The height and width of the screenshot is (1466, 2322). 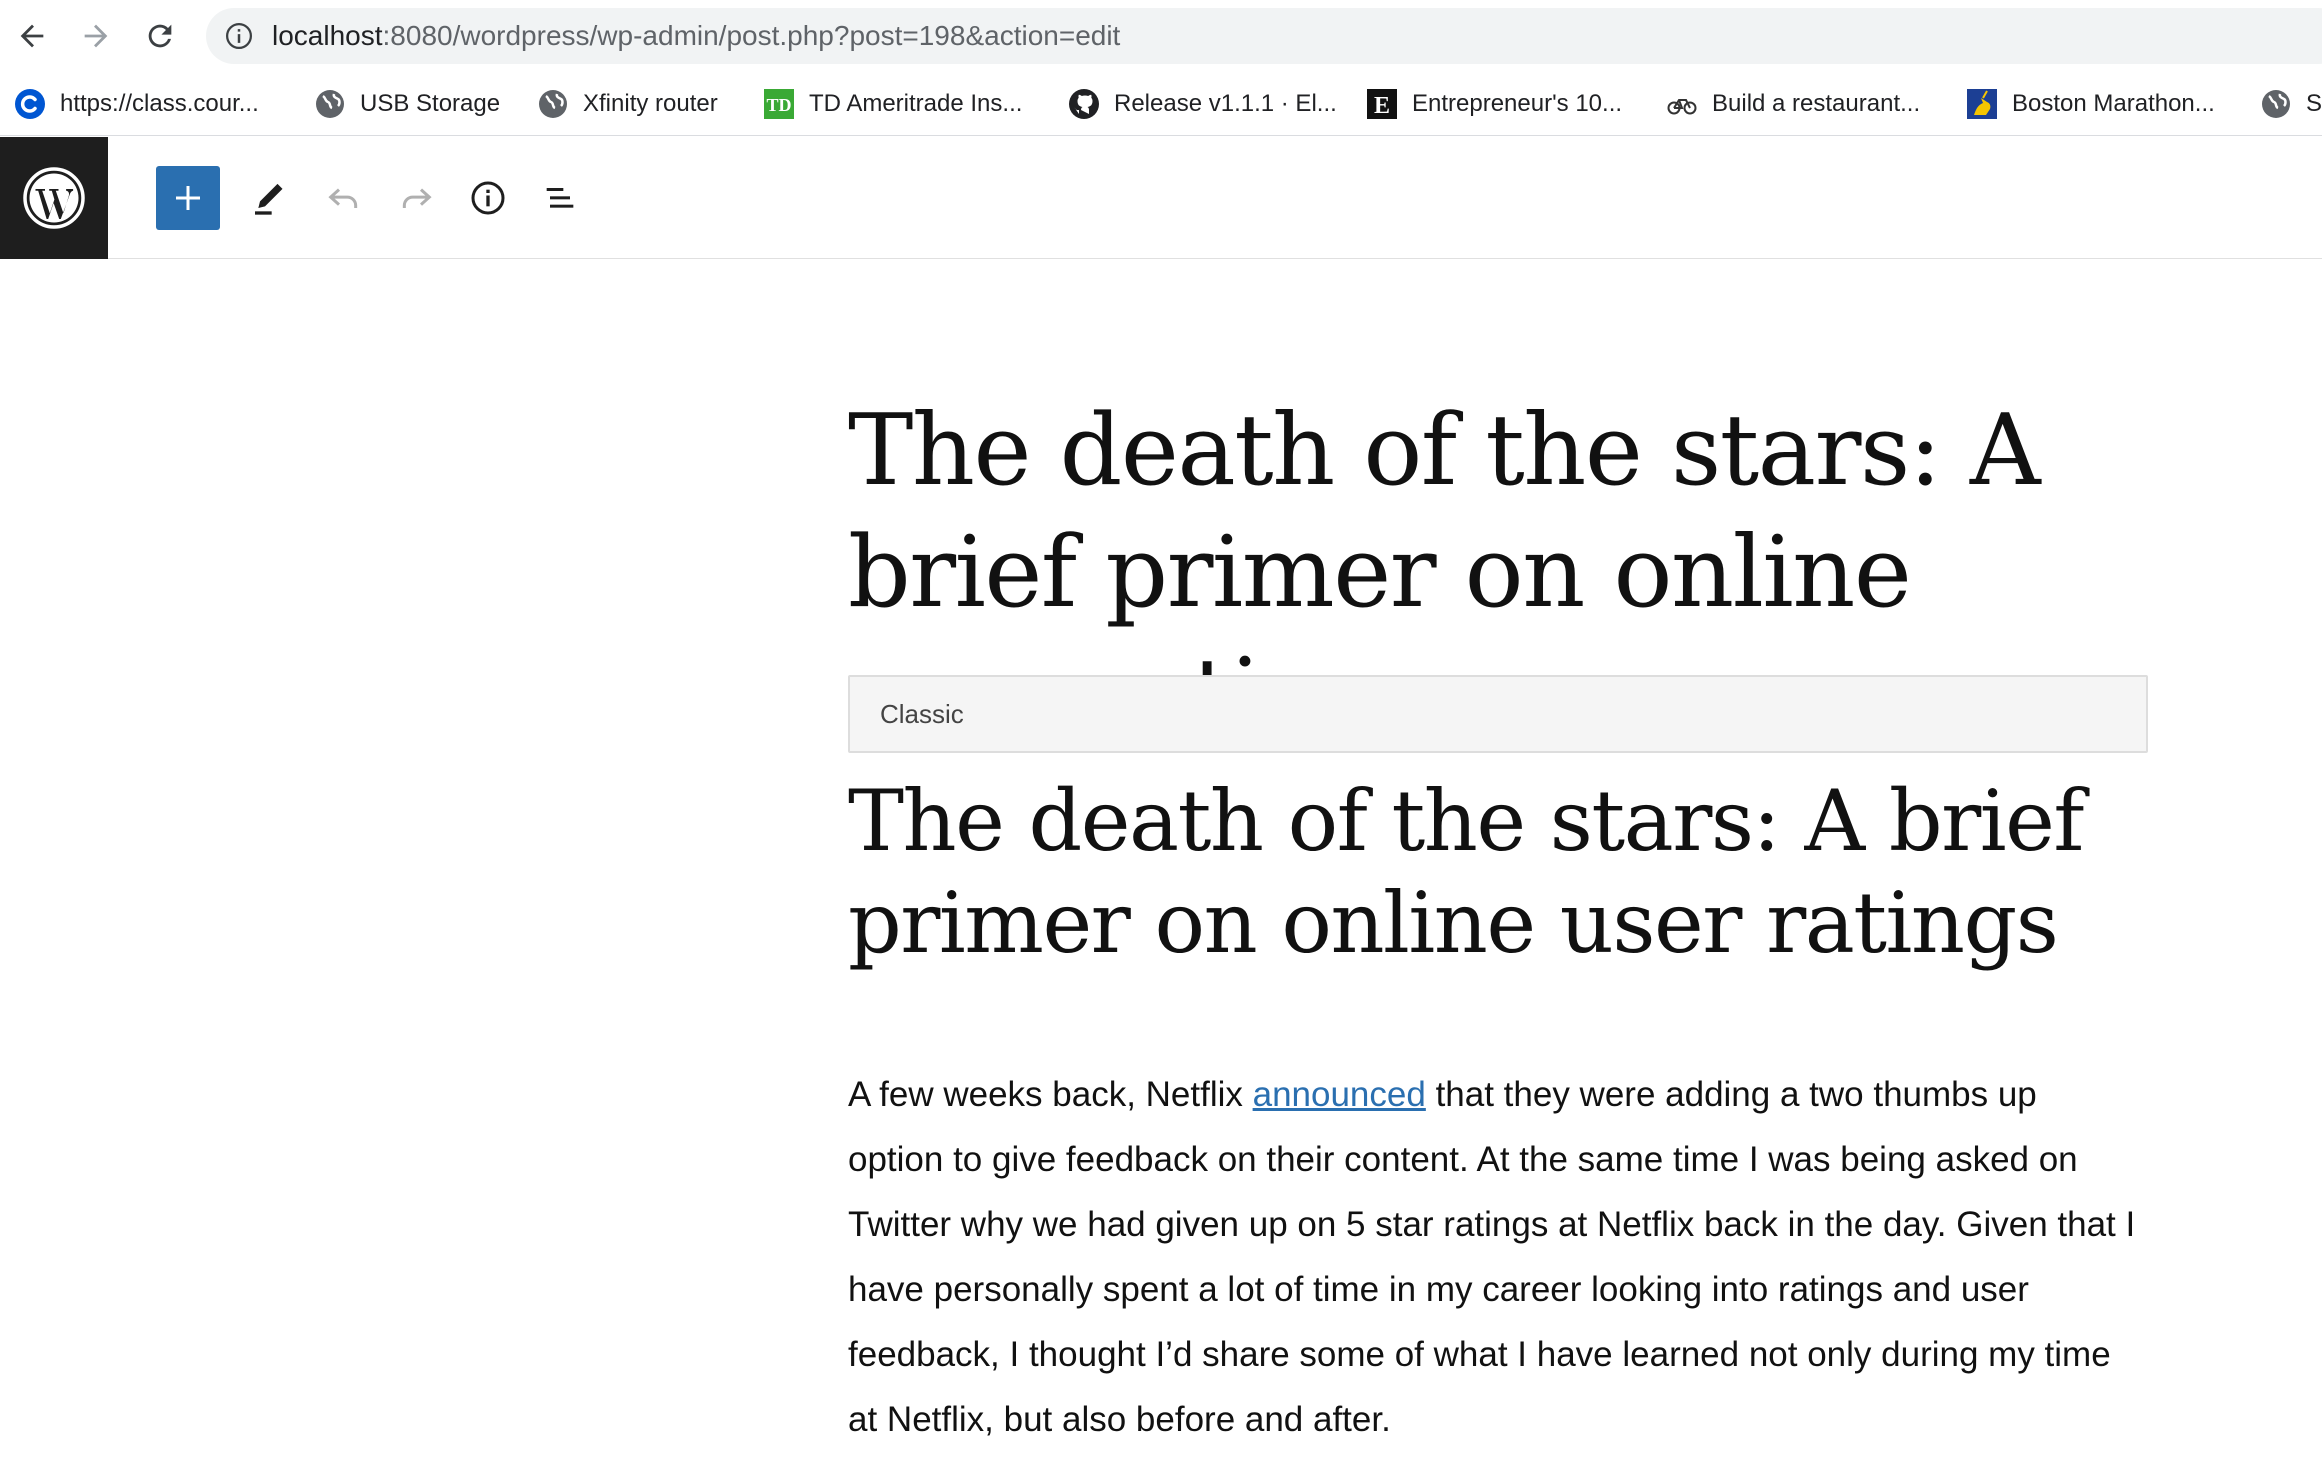 What do you see at coordinates (1084, 104) in the screenshot?
I see `github-icon` at bounding box center [1084, 104].